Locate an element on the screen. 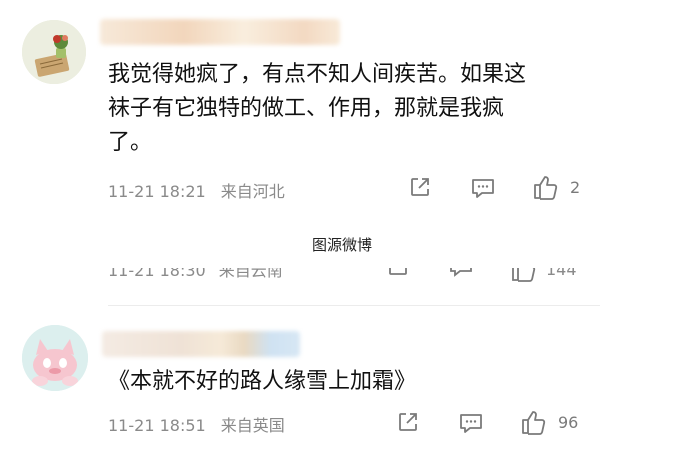  image-source-caption: 图源微博 is located at coordinates (341, 245).